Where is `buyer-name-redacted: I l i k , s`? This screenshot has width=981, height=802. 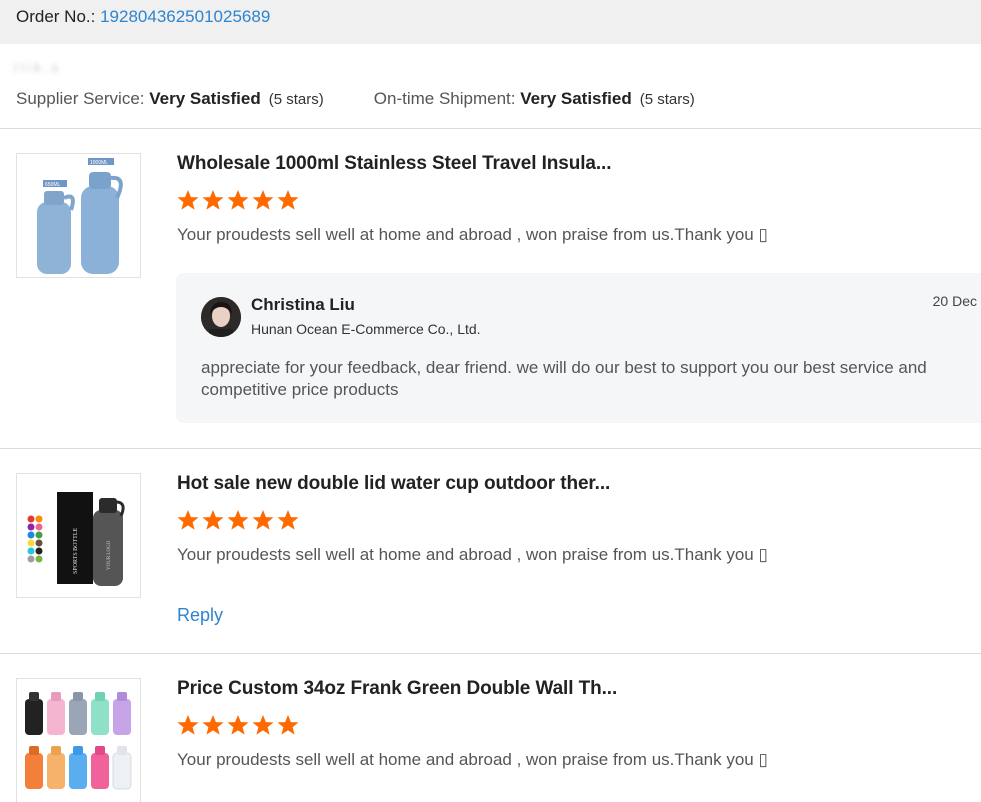
buyer-name-redacted: I l i k , s is located at coordinates (36, 67).